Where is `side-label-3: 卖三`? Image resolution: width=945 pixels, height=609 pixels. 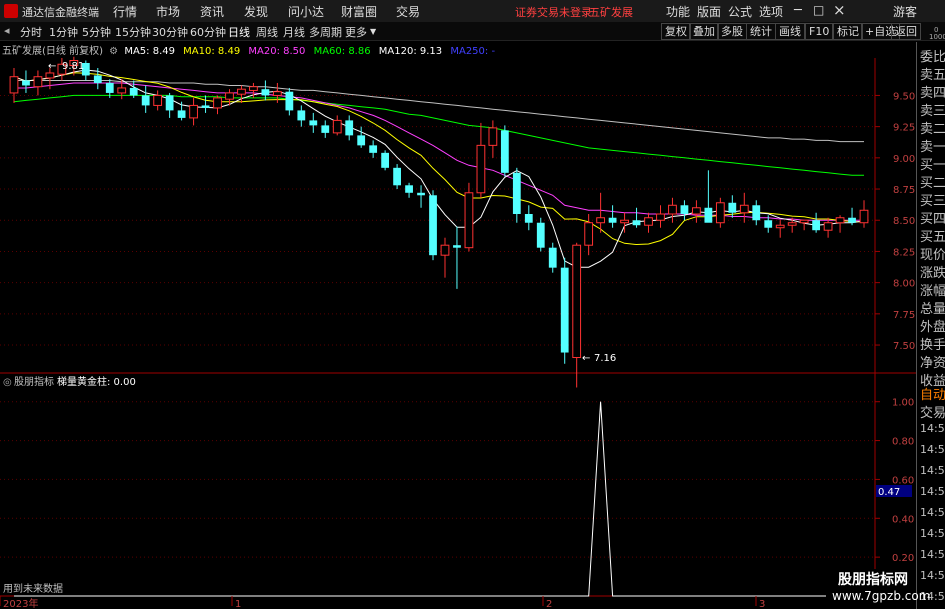
side-label-3: 卖三 is located at coordinates (932, 111).